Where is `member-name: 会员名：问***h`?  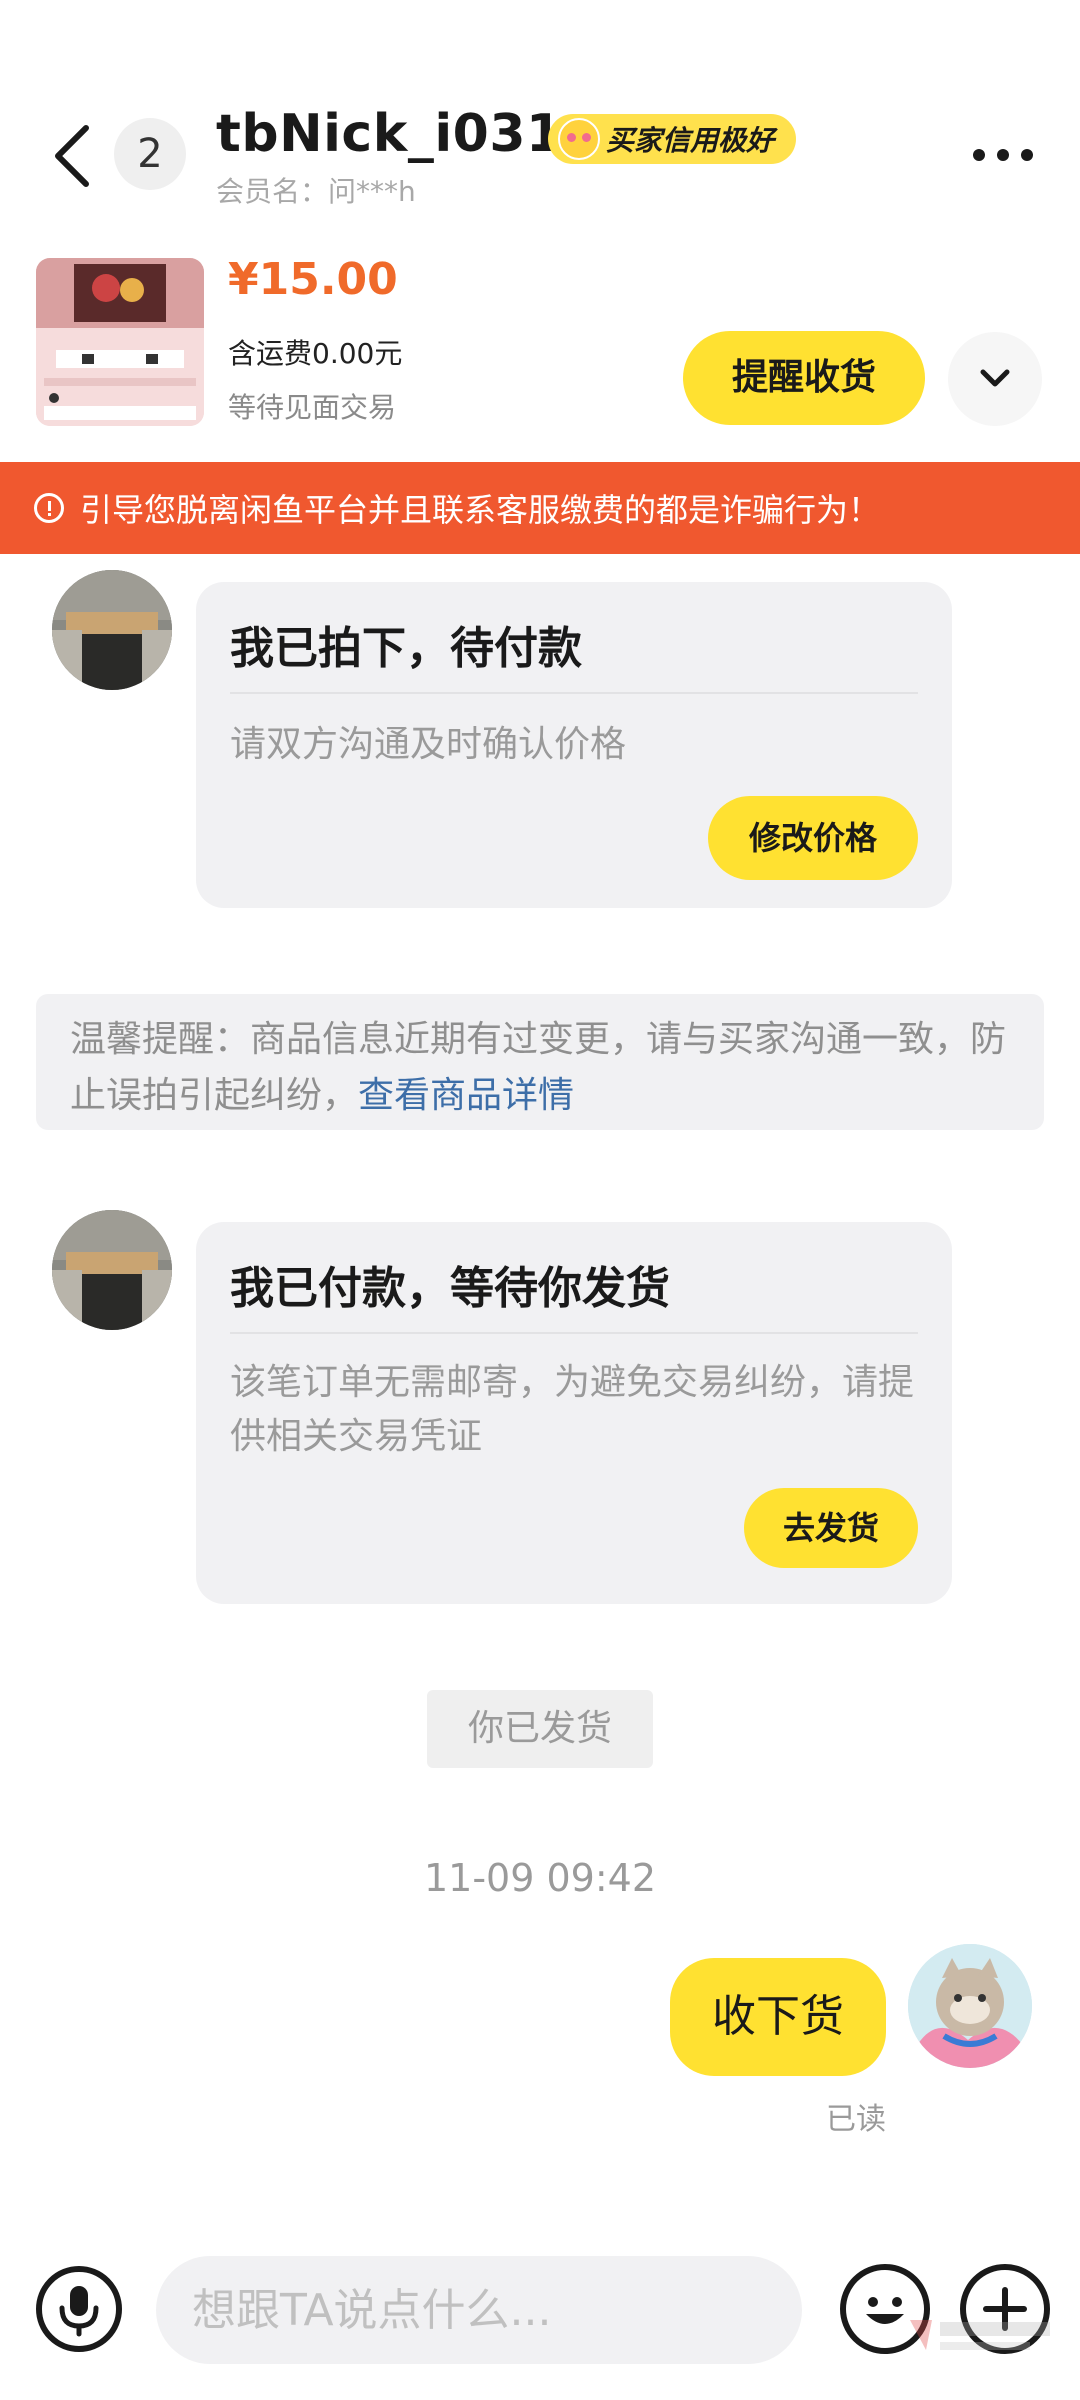 member-name: 会员名：问***h is located at coordinates (316, 191).